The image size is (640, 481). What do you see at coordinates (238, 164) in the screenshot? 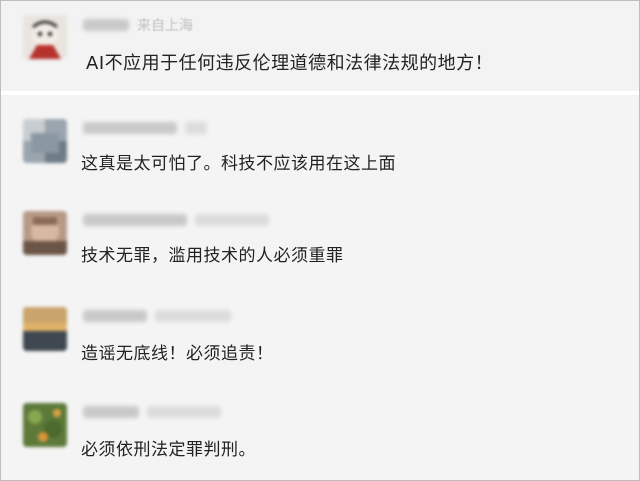
I see `comment-text: 这真是太可怕了。科技不应该用在这上面` at bounding box center [238, 164].